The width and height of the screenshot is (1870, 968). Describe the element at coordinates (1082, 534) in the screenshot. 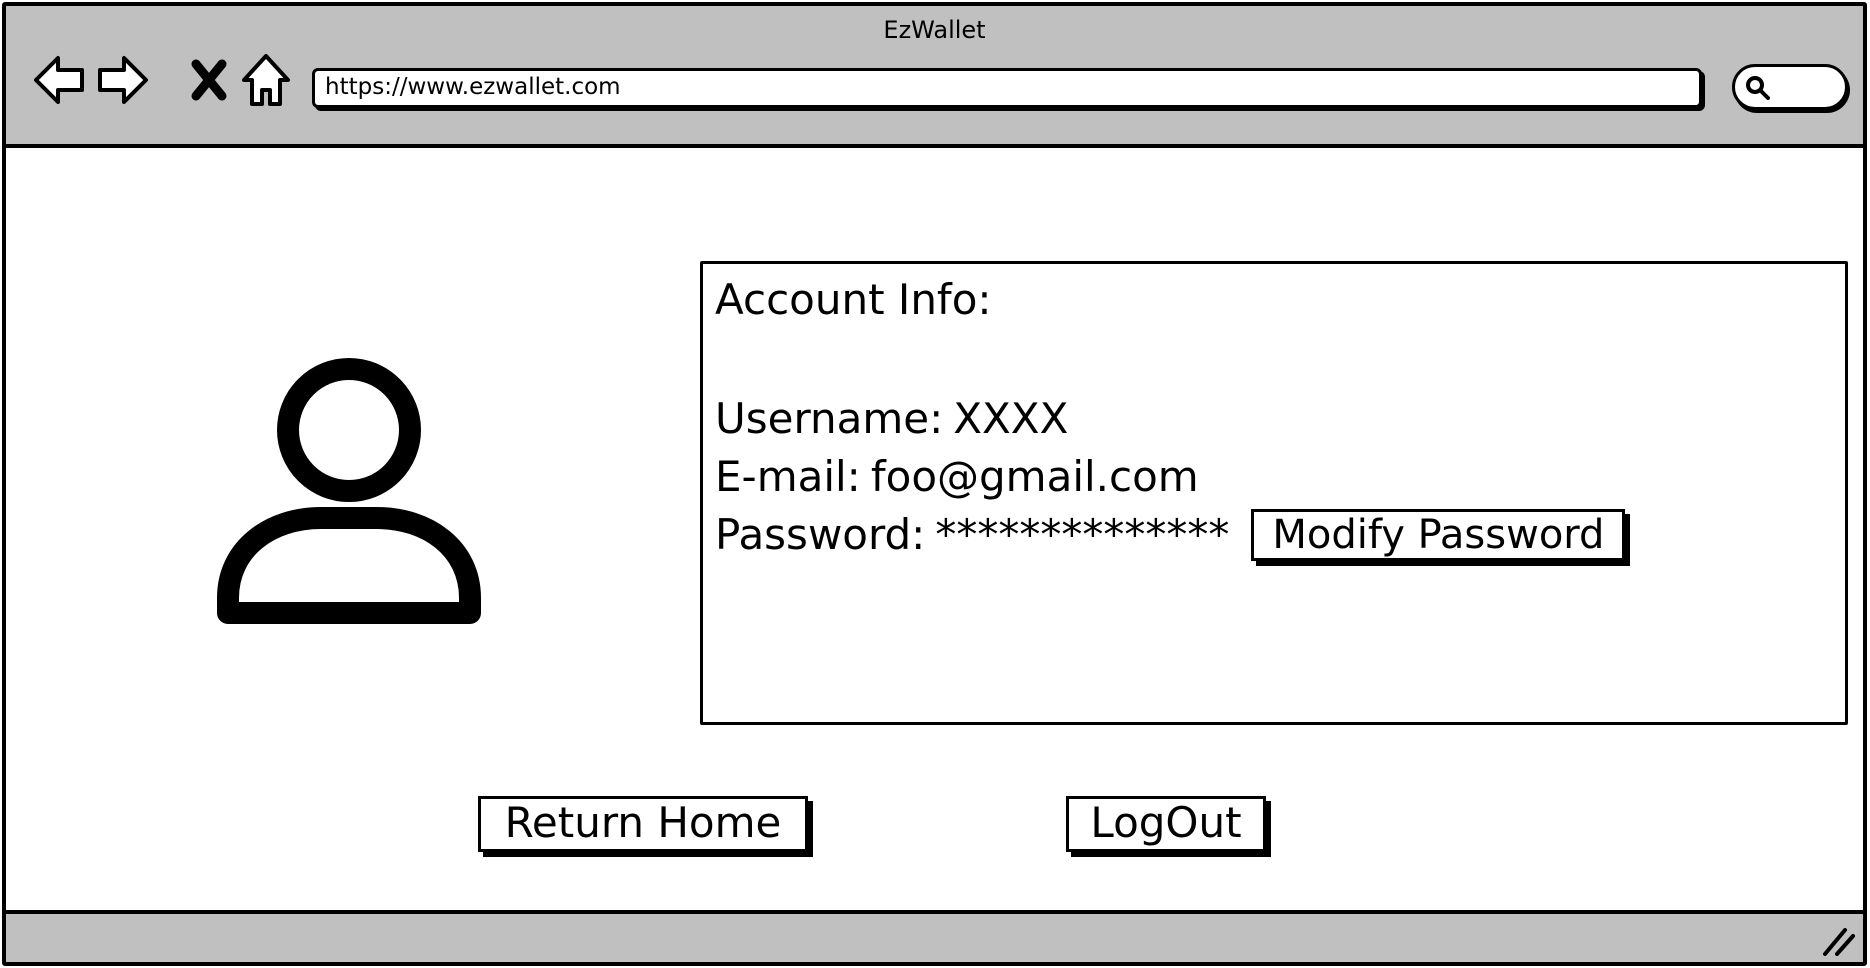

I see `password-value: **************` at that location.